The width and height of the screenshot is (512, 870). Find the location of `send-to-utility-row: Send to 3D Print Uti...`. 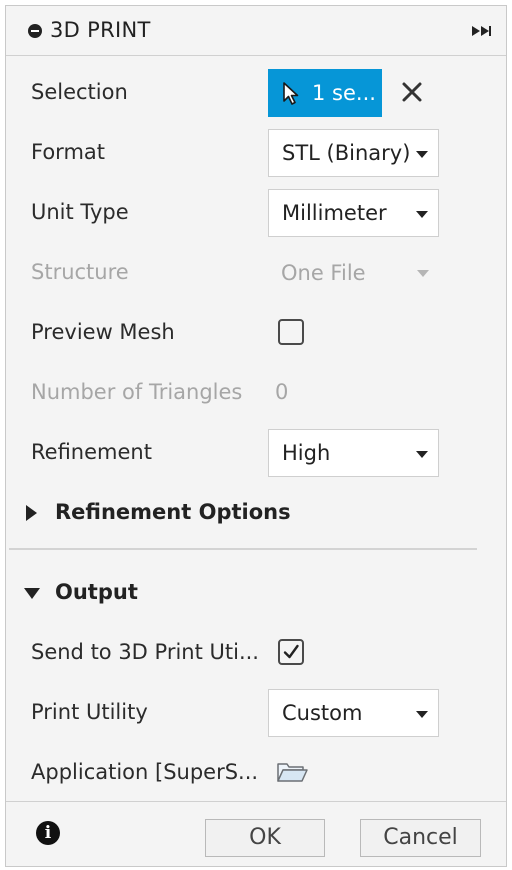

send-to-utility-row: Send to 3D Print Uti... is located at coordinates (256, 652).